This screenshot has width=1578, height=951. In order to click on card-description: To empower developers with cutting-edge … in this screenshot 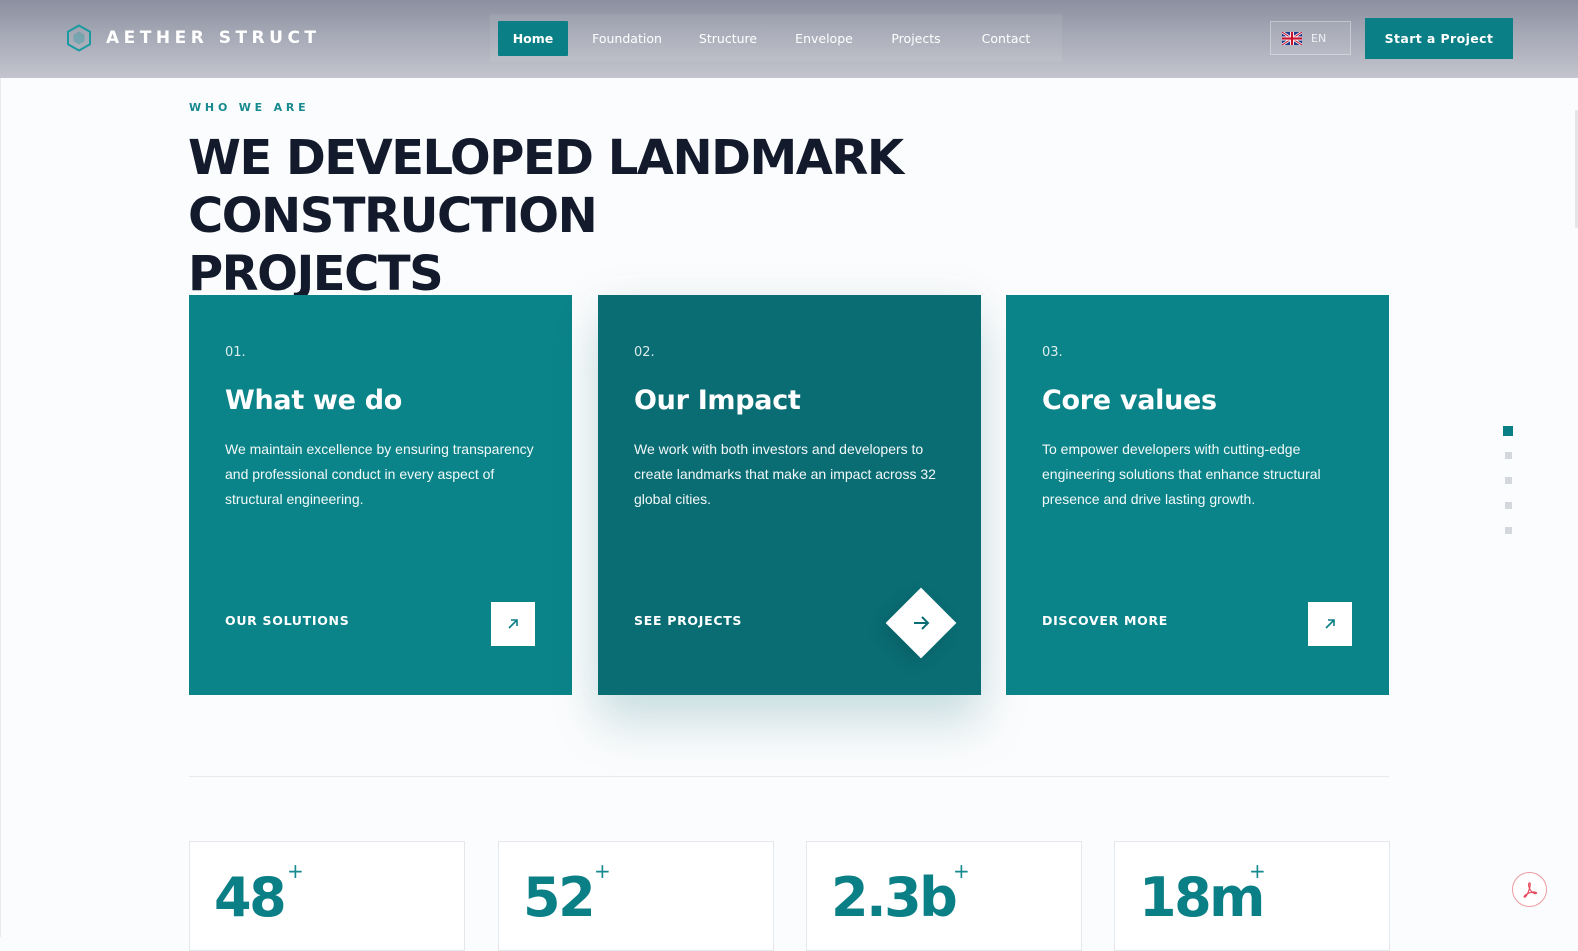, I will do `click(1181, 474)`.